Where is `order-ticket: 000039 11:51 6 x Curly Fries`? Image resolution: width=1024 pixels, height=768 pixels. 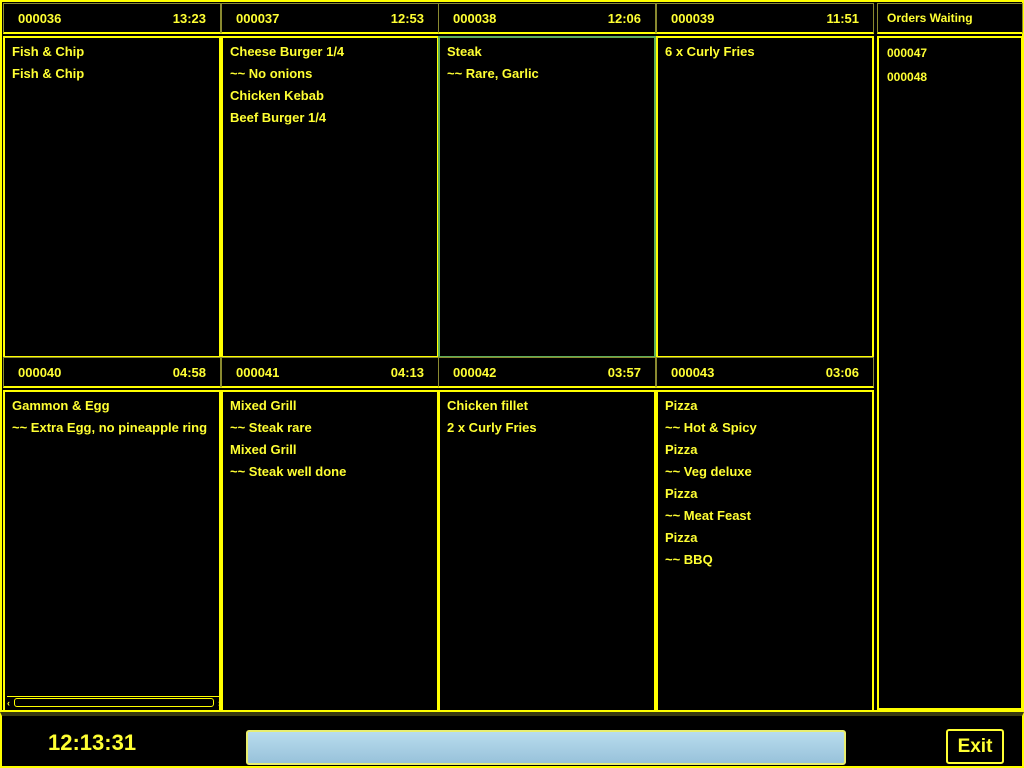
order-ticket: 000039 11:51 6 x Curly Fries is located at coordinates (765, 180).